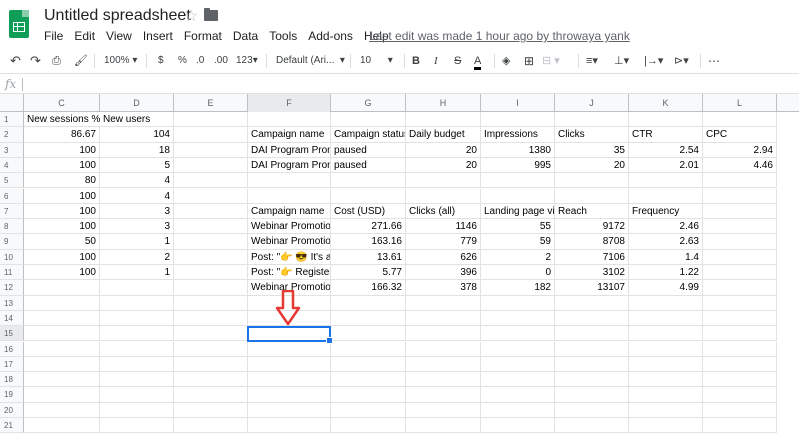 The height and width of the screenshot is (443, 799). Describe the element at coordinates (443, 211) in the screenshot. I see `cell-h7: Clicks (all)` at that location.